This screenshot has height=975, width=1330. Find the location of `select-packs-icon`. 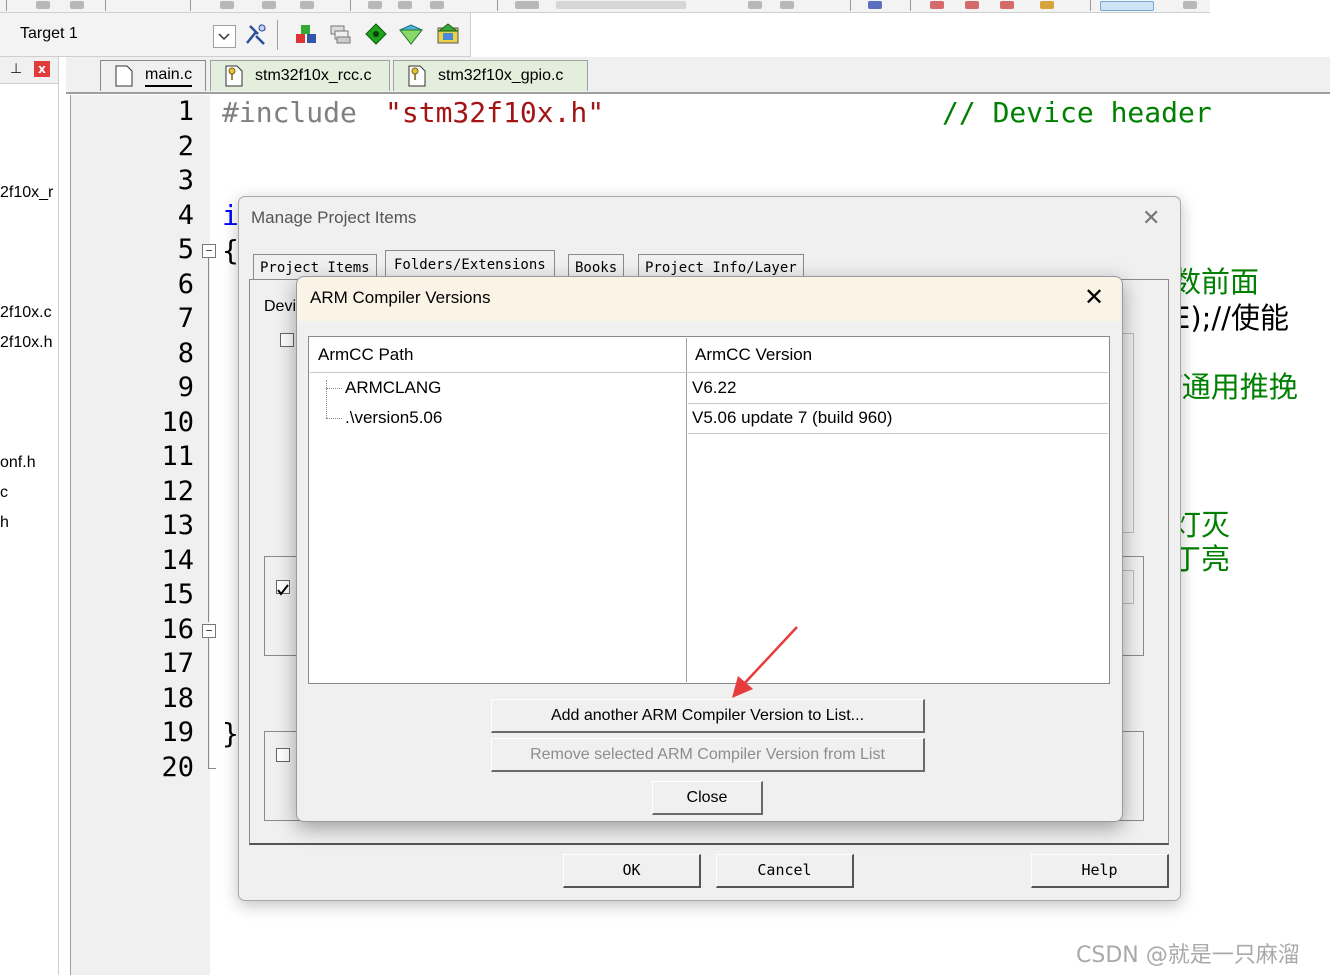

select-packs-icon is located at coordinates (376, 34).